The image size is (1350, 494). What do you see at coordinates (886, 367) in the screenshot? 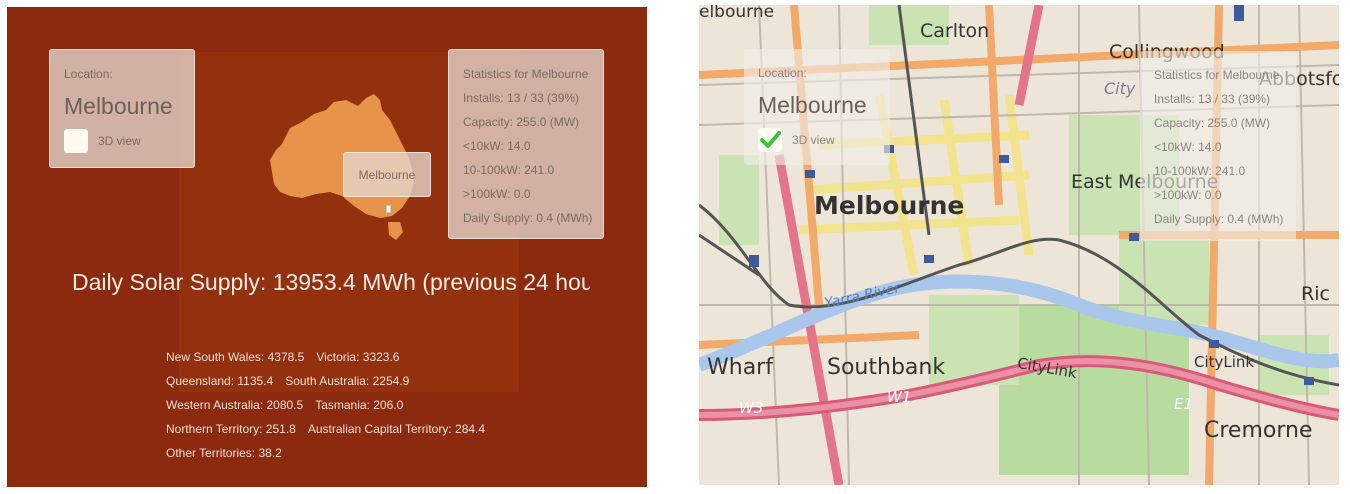
I see `map-label-southbank: Southbank` at bounding box center [886, 367].